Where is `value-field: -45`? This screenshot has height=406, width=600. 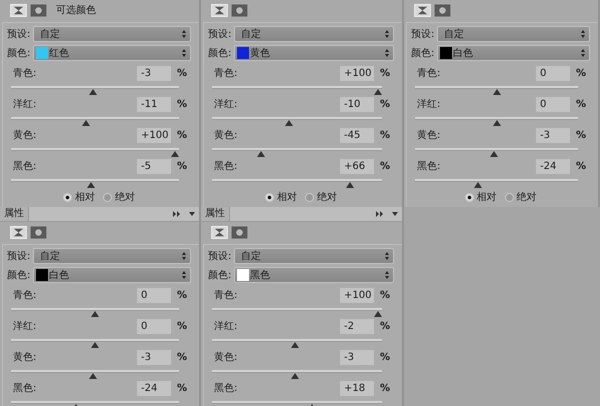
value-field: -45 is located at coordinates (357, 135).